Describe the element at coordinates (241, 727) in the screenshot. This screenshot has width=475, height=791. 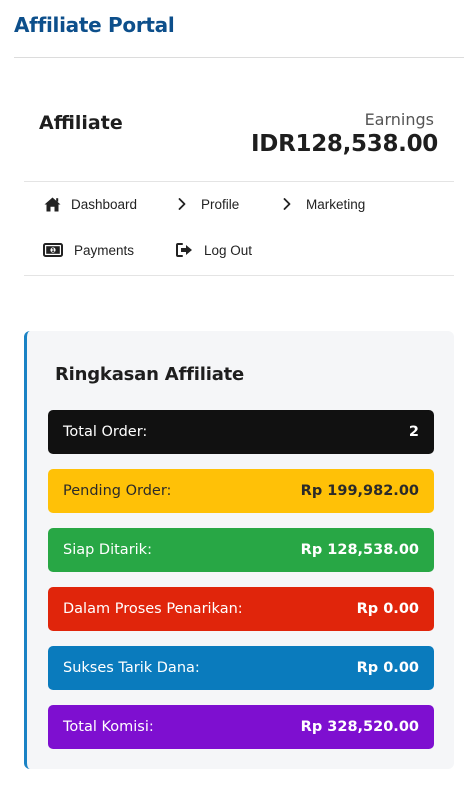
I see `summary-row-total-komisi: Total Komisi: Rp 328,520.00` at that location.